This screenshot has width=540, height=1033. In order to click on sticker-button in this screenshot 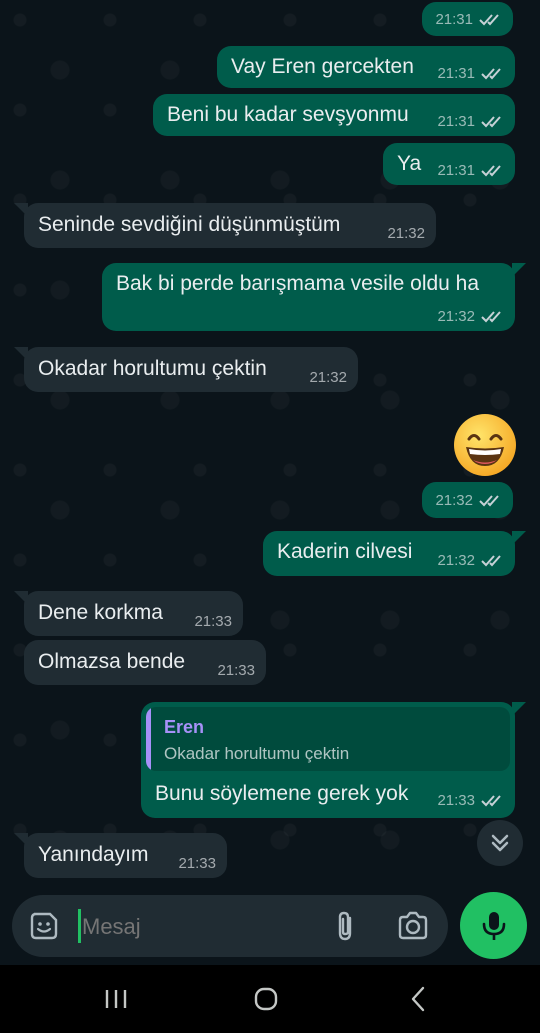, I will do `click(44, 926)`.